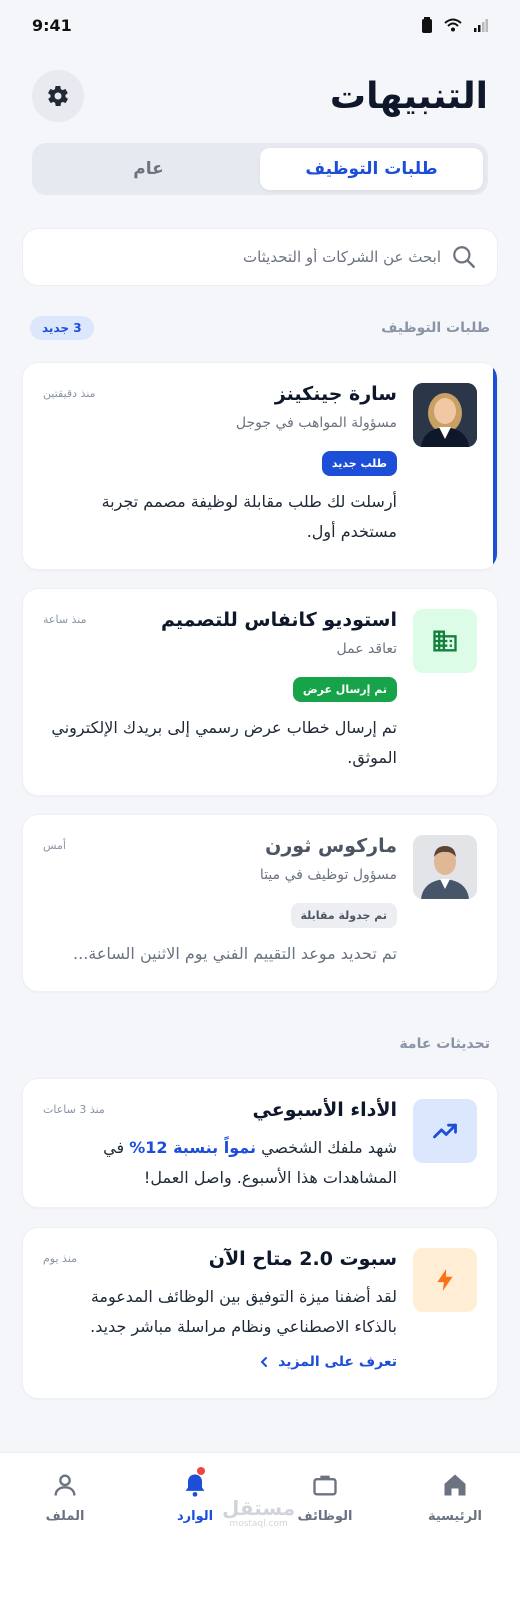 The width and height of the screenshot is (520, 1600). Describe the element at coordinates (260, 25) in the screenshot. I see `status-bar: 9:41` at that location.